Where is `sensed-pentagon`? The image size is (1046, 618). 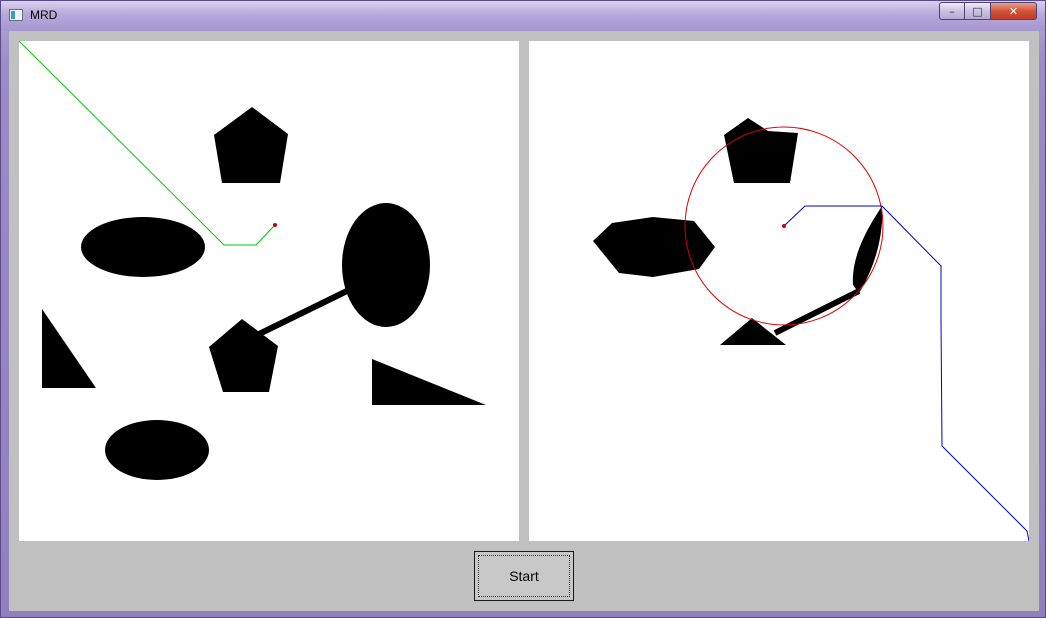 sensed-pentagon is located at coordinates (761, 150).